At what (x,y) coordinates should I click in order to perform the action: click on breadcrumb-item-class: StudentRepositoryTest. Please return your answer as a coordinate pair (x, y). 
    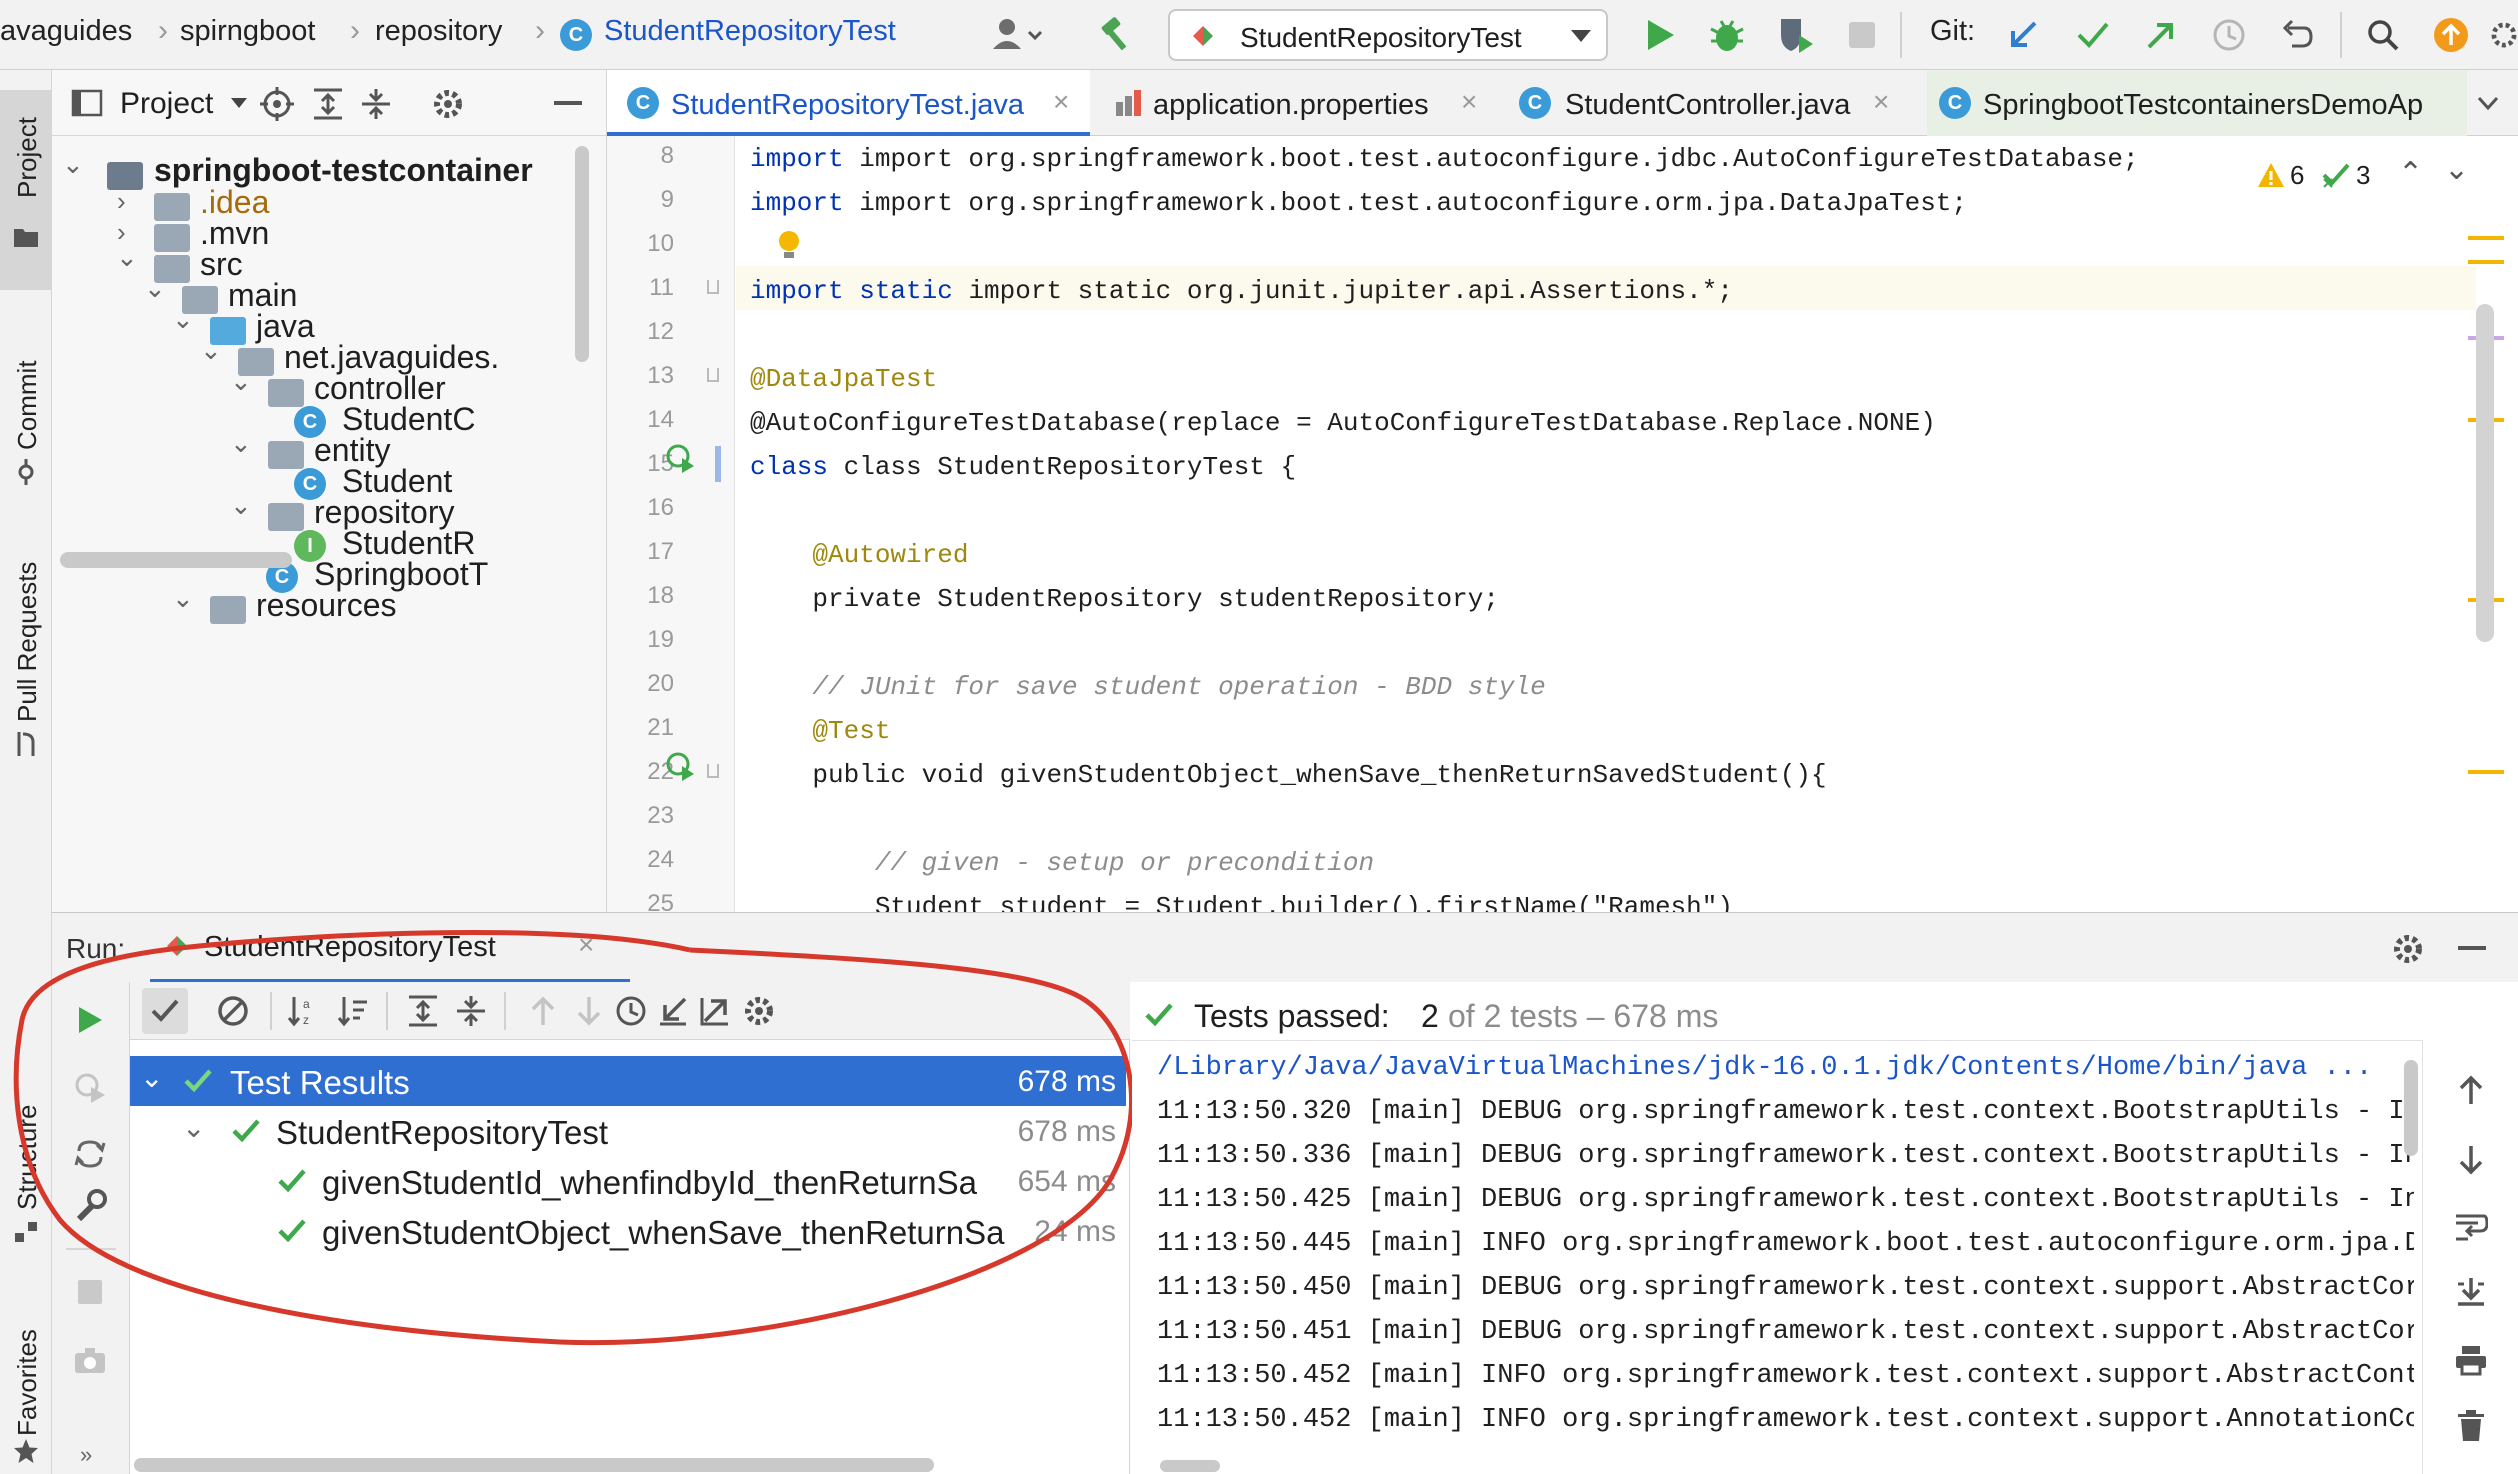
    Looking at the image, I should click on (750, 31).